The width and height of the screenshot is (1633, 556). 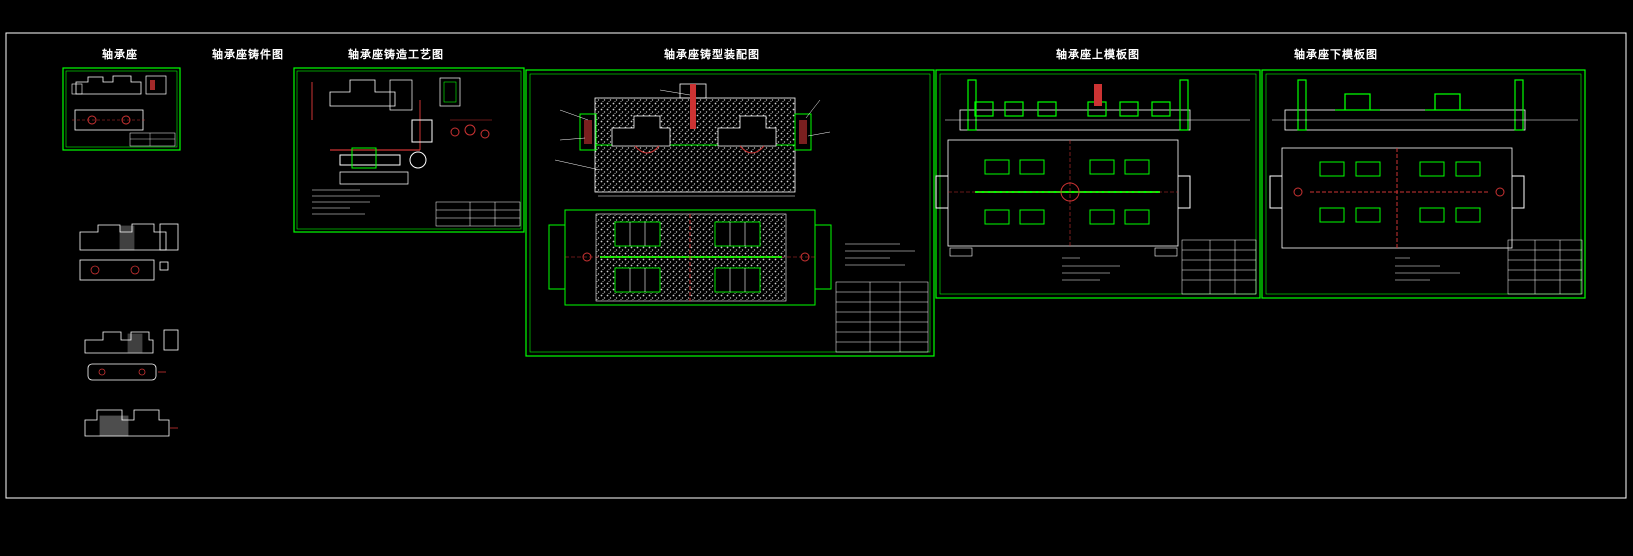 I want to click on title-mold-assembly-drawing: 轴承座铸型装配图, so click(x=712, y=54).